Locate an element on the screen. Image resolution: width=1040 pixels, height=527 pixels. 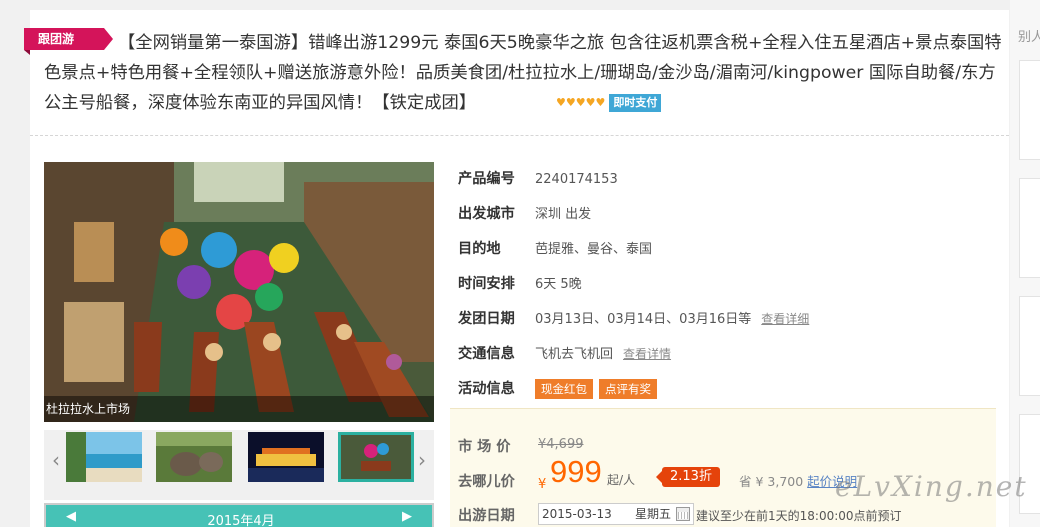
discount-badge: 2.13折 is located at coordinates (688, 477).